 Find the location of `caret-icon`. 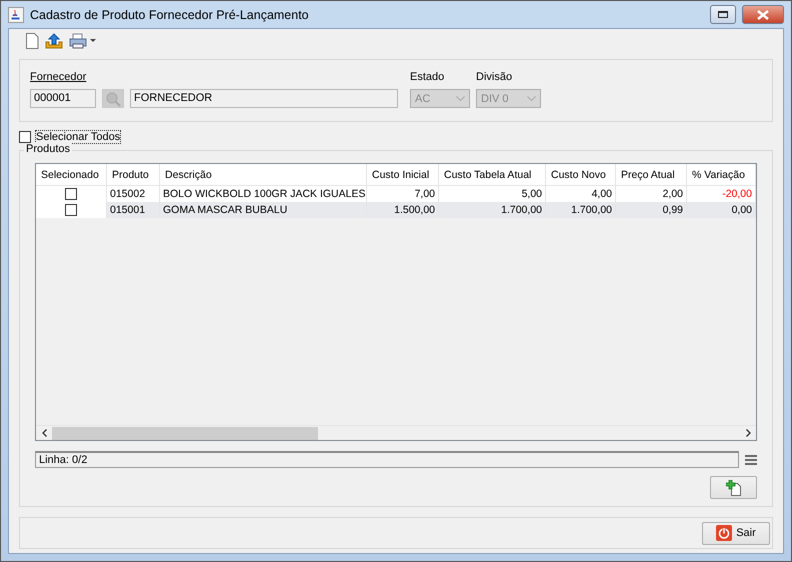

caret-icon is located at coordinates (93, 41).